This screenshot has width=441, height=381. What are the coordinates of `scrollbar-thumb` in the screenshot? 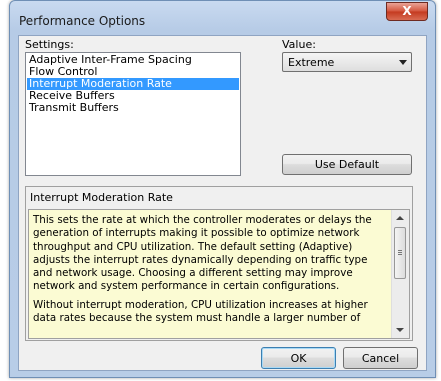 It's located at (400, 253).